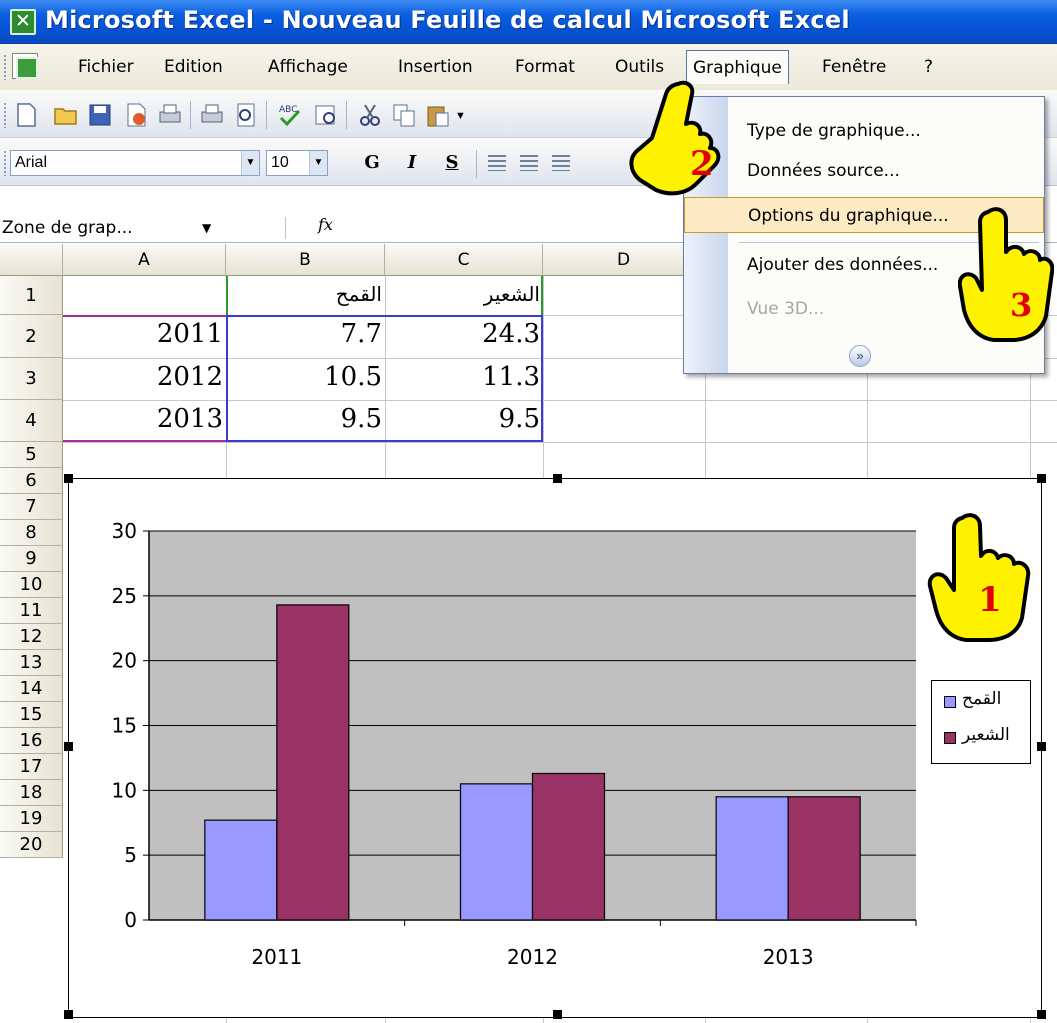  What do you see at coordinates (31, 481) in the screenshot?
I see `row-header: 6` at bounding box center [31, 481].